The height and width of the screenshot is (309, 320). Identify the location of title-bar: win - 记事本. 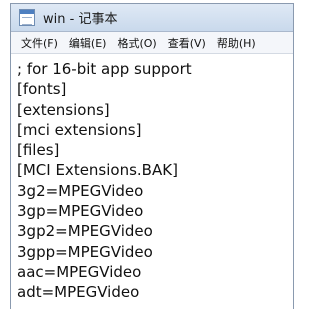
(152, 18).